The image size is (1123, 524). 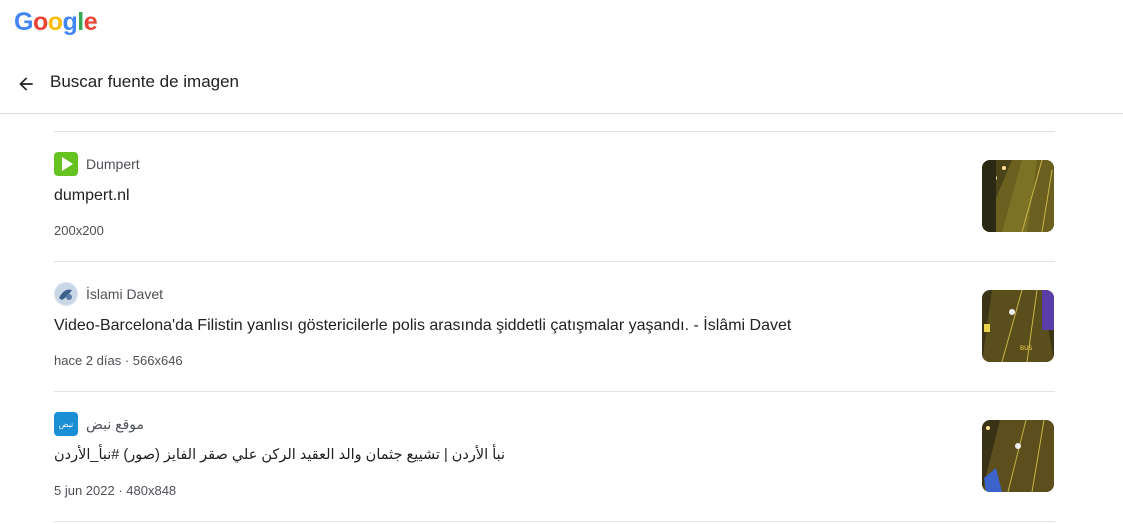 What do you see at coordinates (113, 164) in the screenshot?
I see `source-name: Dumpert` at bounding box center [113, 164].